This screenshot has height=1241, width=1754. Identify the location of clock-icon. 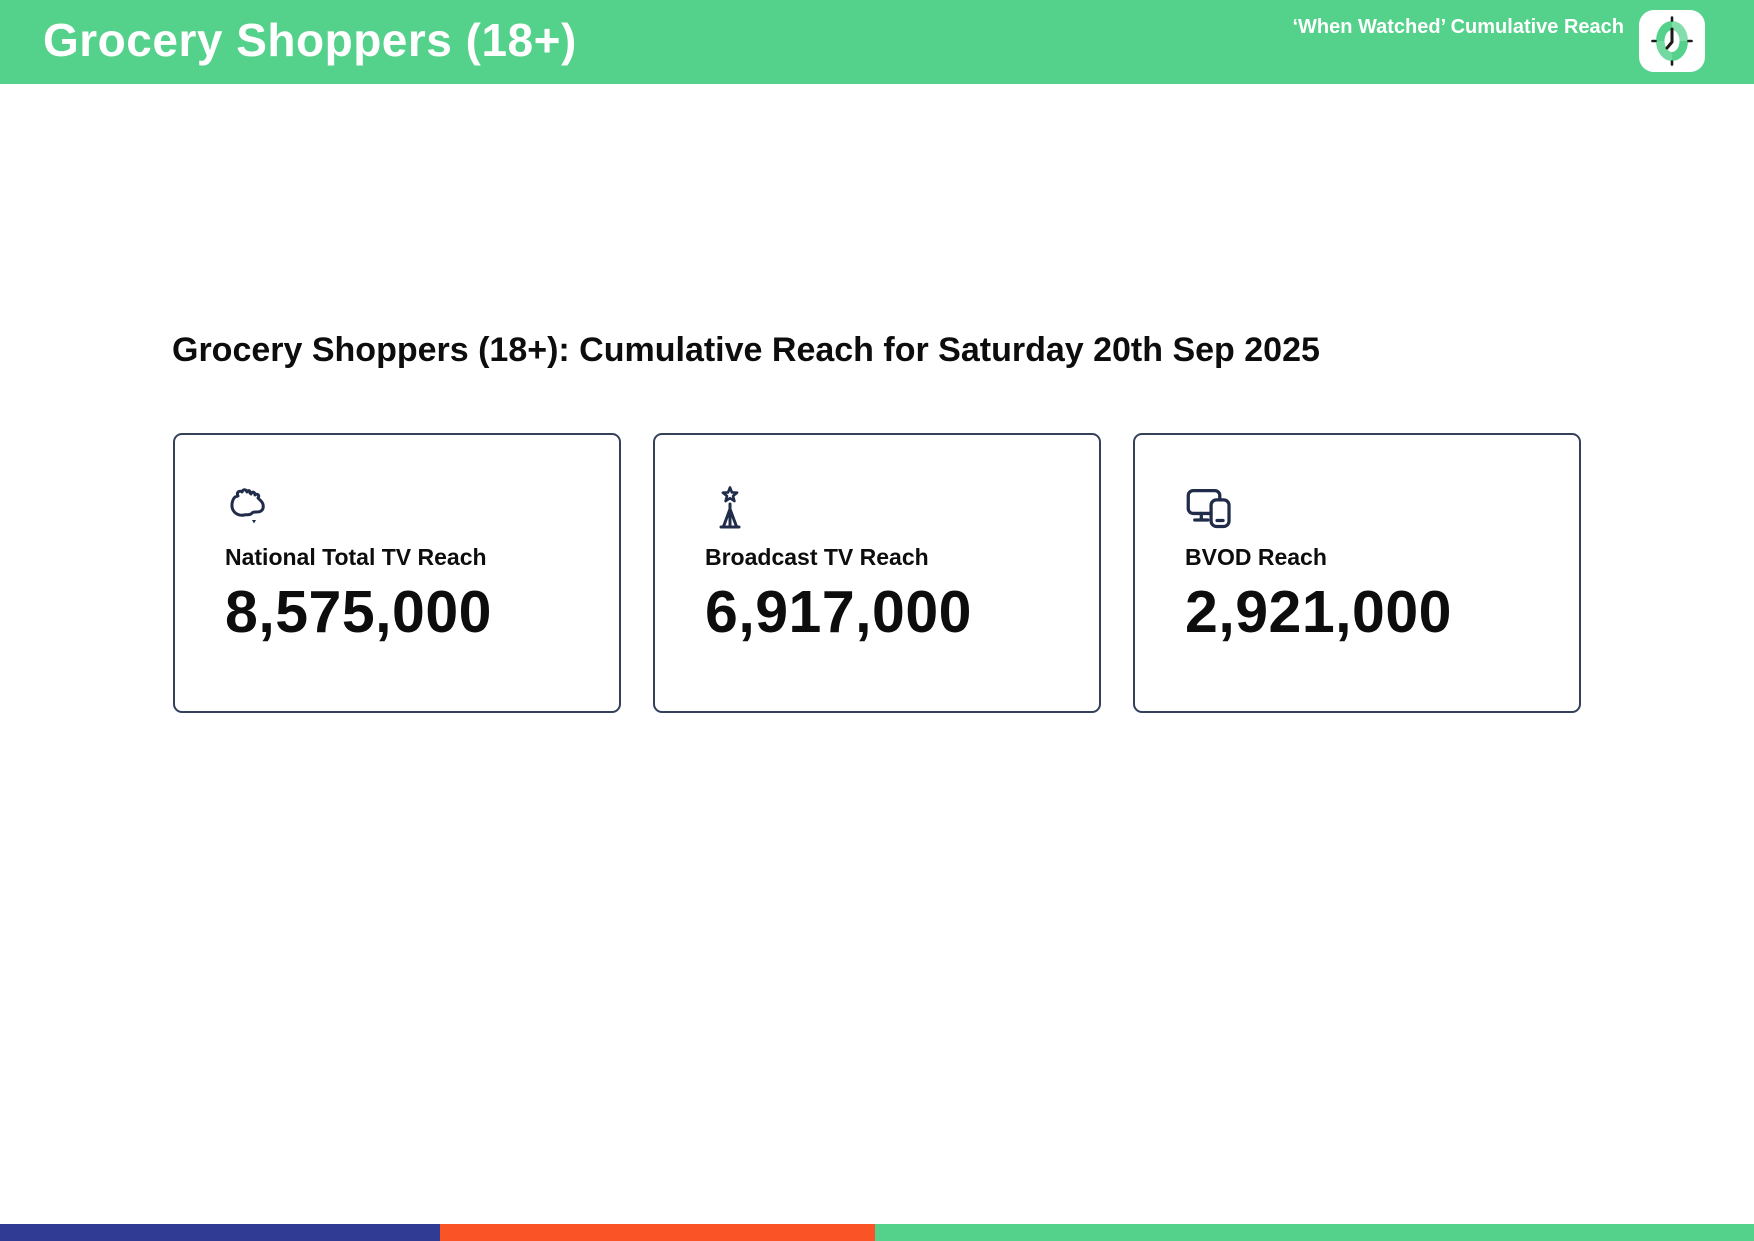
(1672, 41).